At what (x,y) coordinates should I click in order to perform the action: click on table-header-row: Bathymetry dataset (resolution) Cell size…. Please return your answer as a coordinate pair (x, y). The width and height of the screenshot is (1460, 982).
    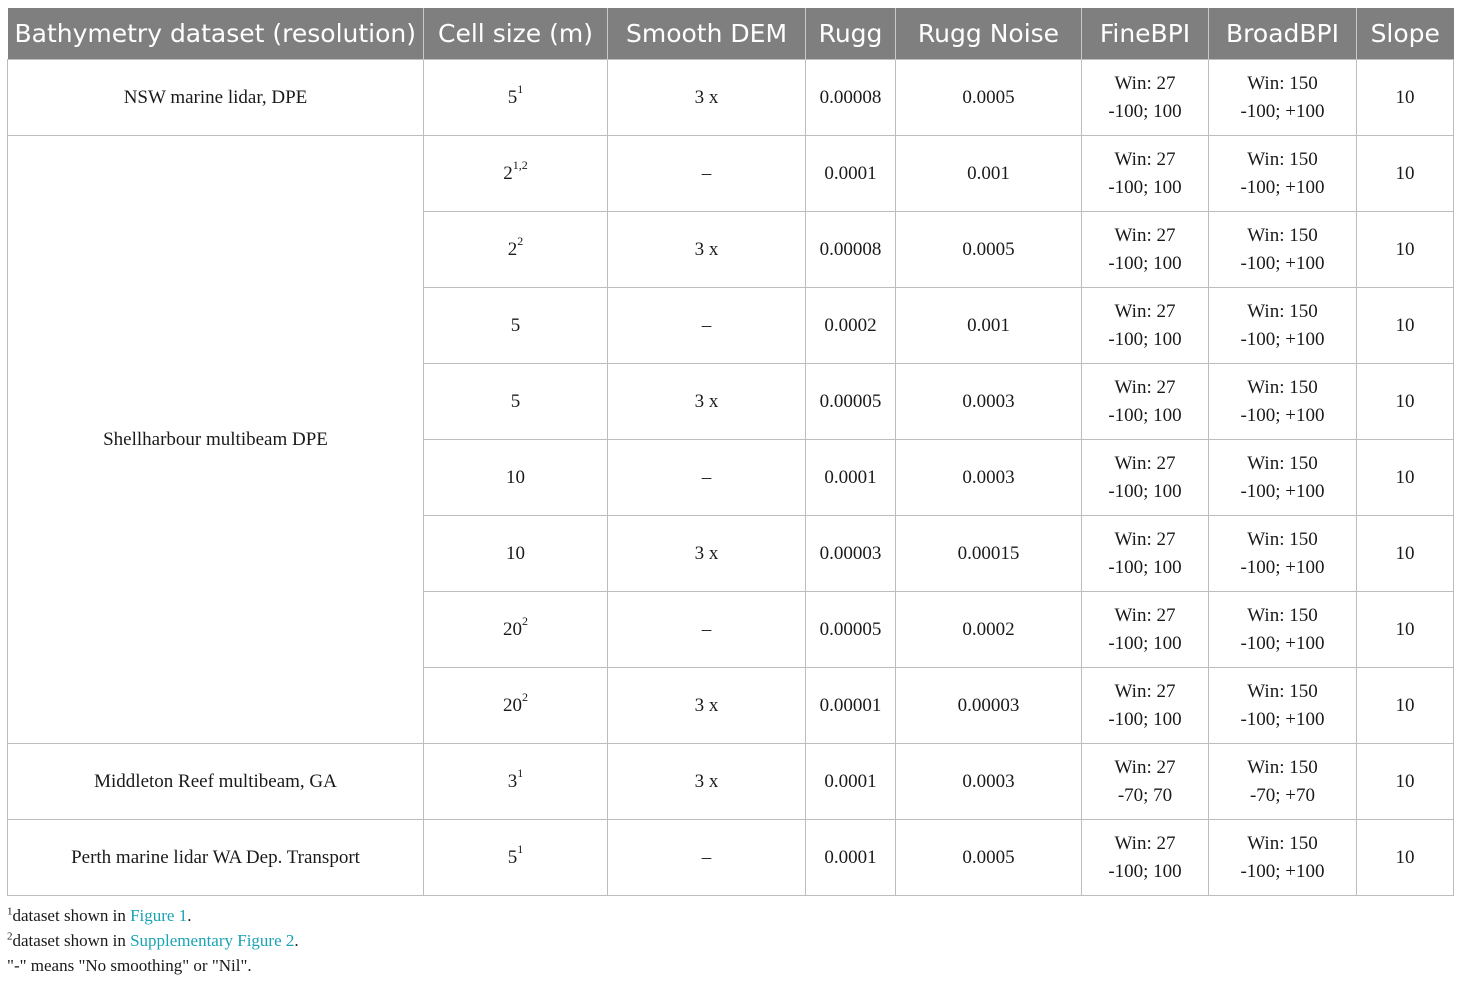
    Looking at the image, I should click on (730, 34).